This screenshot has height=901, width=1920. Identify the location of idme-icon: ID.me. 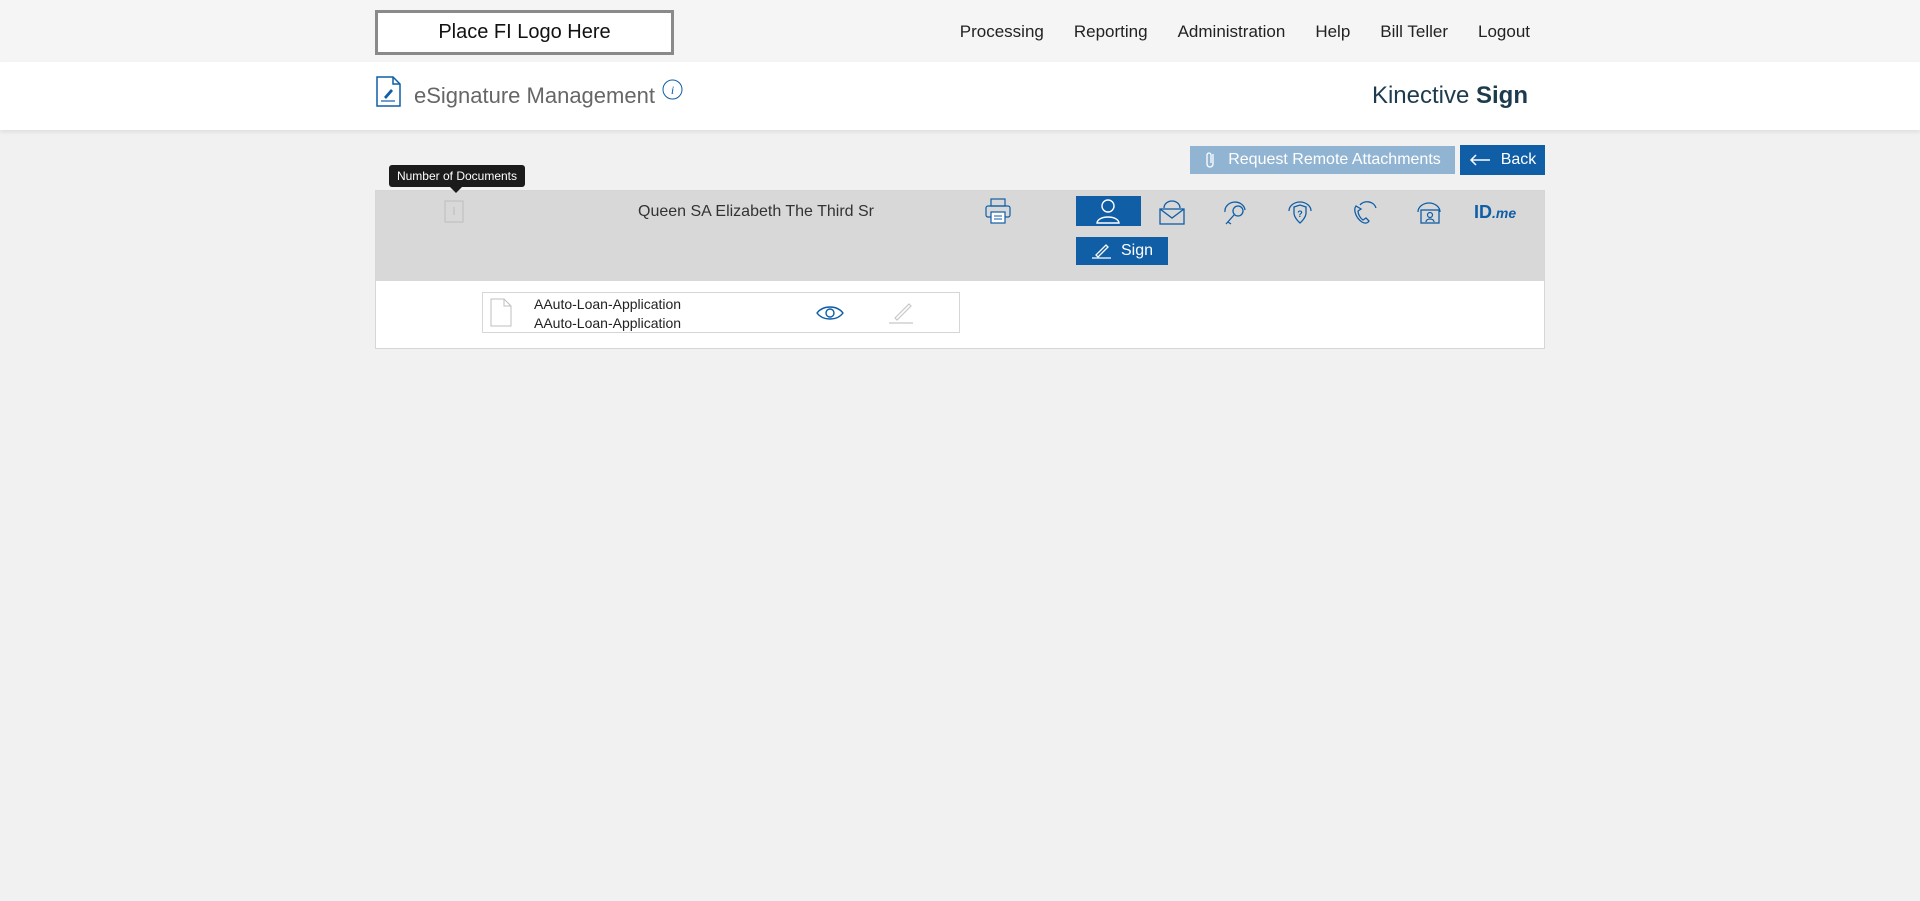
(1495, 212).